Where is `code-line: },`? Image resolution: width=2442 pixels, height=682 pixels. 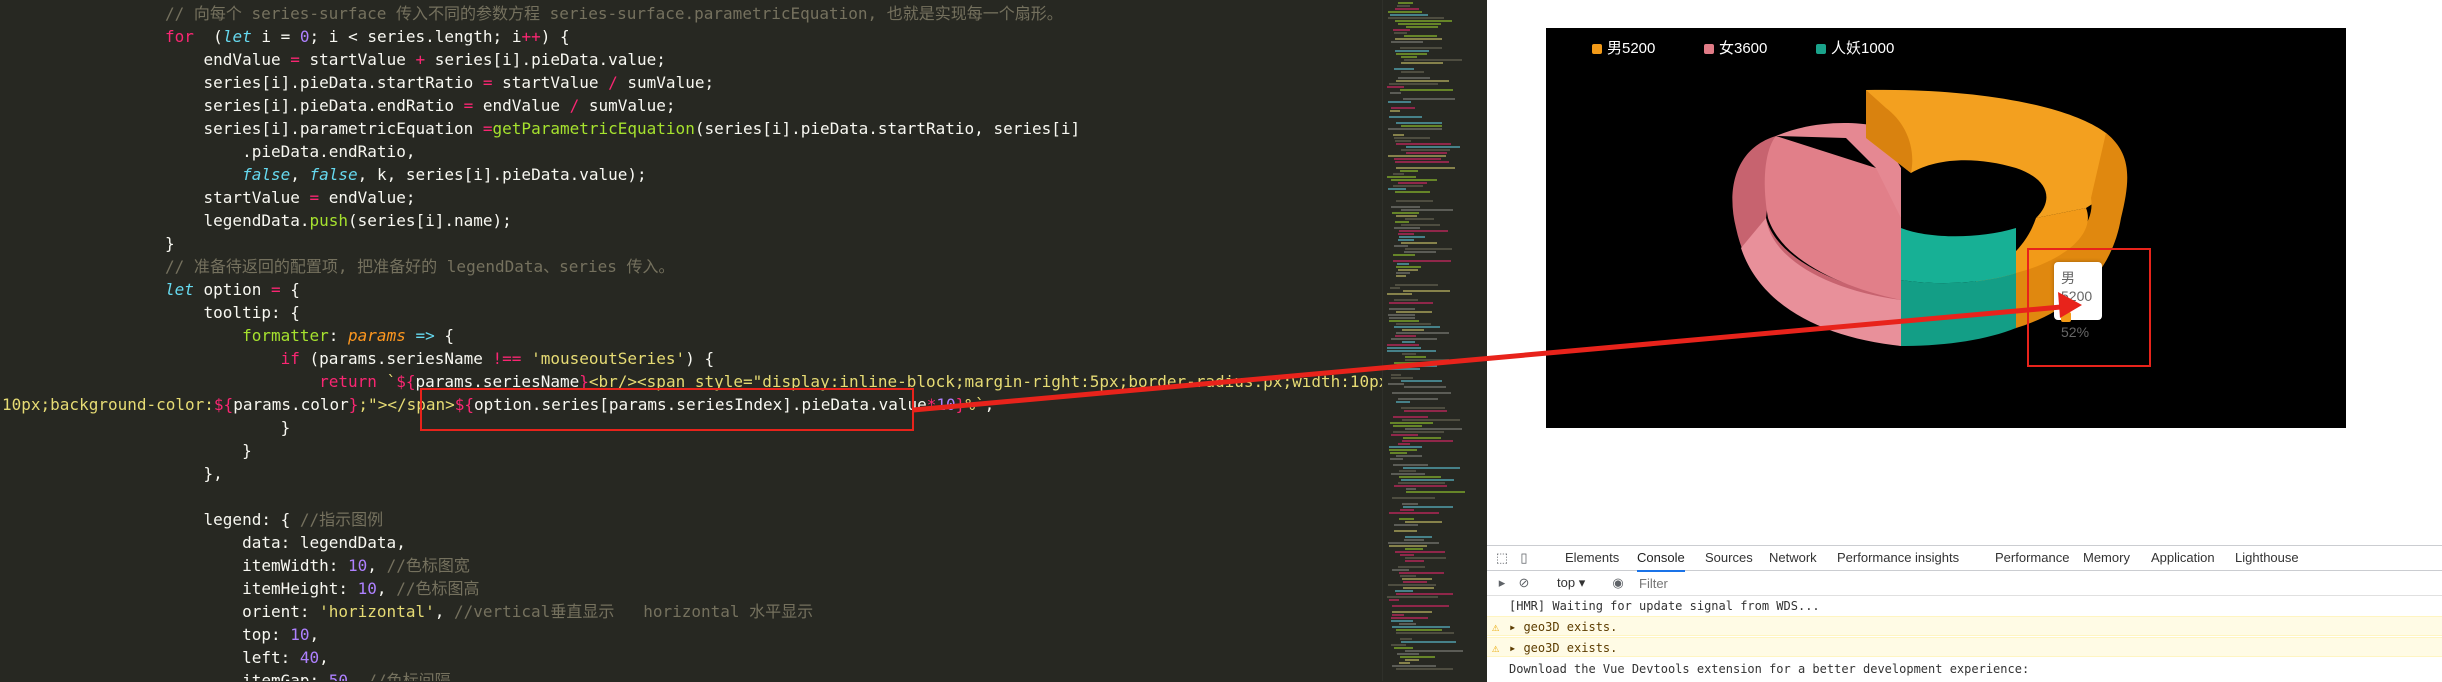
code-line: }, is located at coordinates (194, 473).